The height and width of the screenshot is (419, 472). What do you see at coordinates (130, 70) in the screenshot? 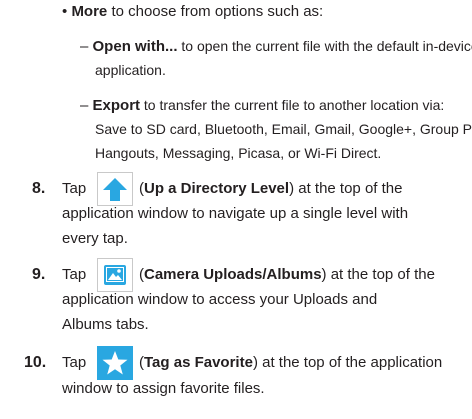
I see `open-with-continuation: application.` at bounding box center [130, 70].